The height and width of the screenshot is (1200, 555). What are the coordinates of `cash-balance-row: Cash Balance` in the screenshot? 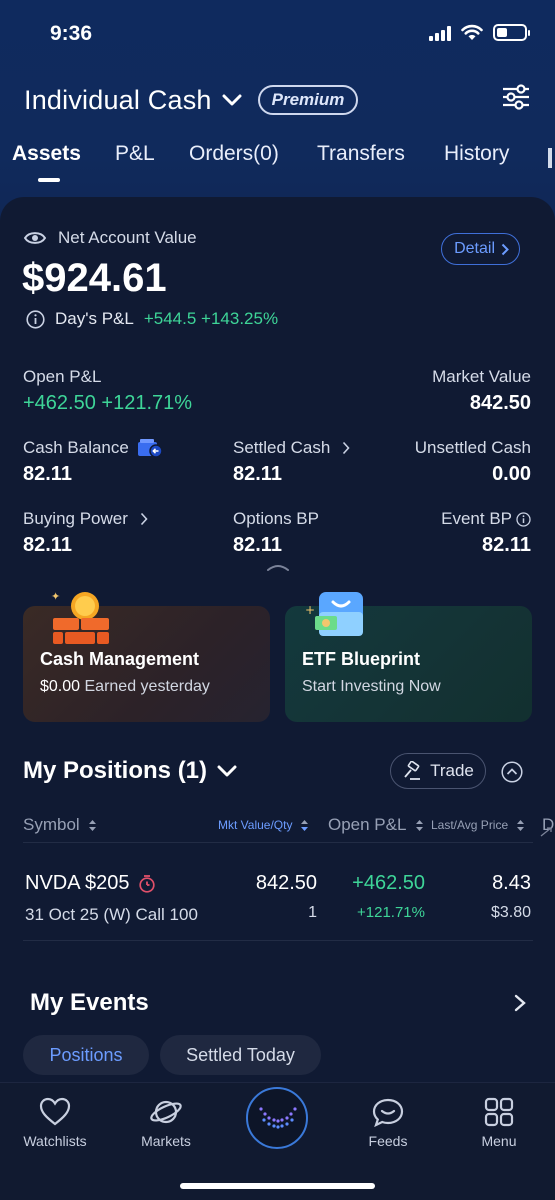 It's located at (93, 448).